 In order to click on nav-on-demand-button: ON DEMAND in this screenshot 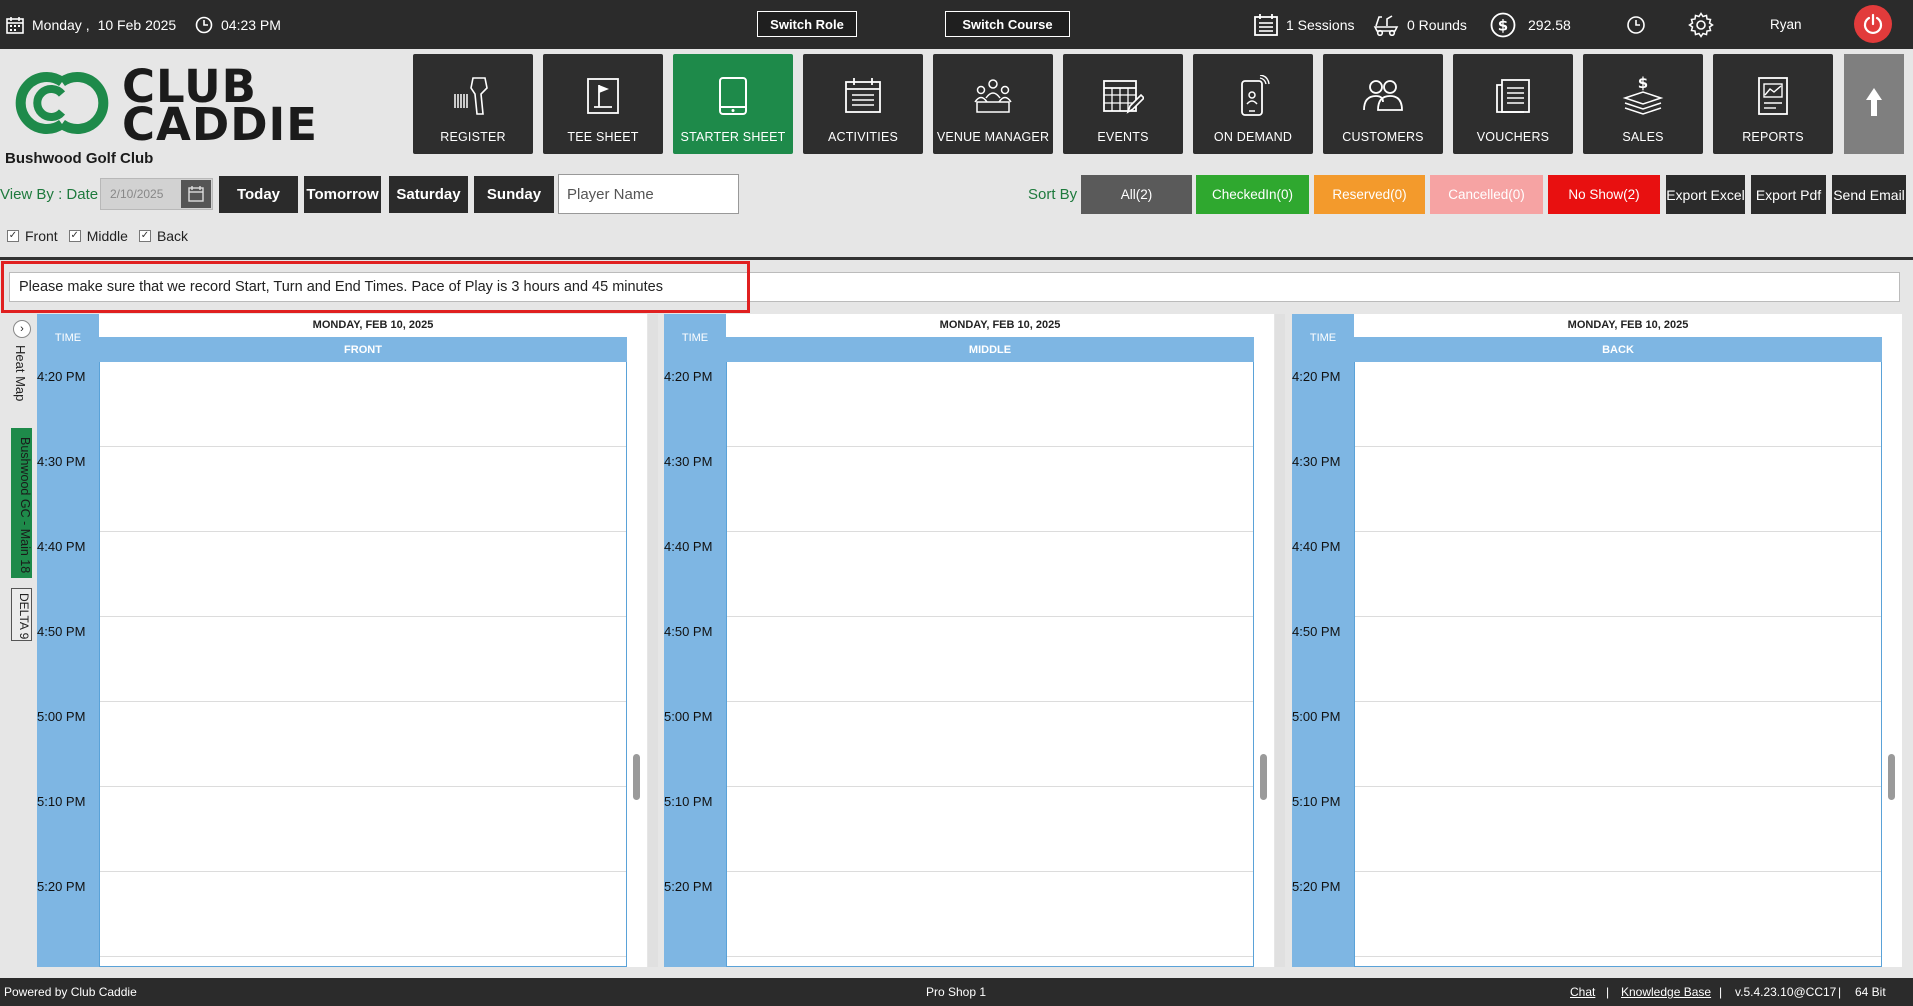, I will do `click(1253, 104)`.